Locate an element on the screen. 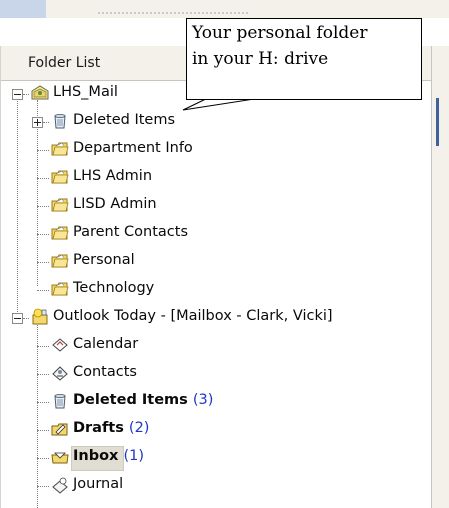 The width and height of the screenshot is (449, 508). annotation-callout: Your personal folder in your H: drive is located at coordinates (304, 59).